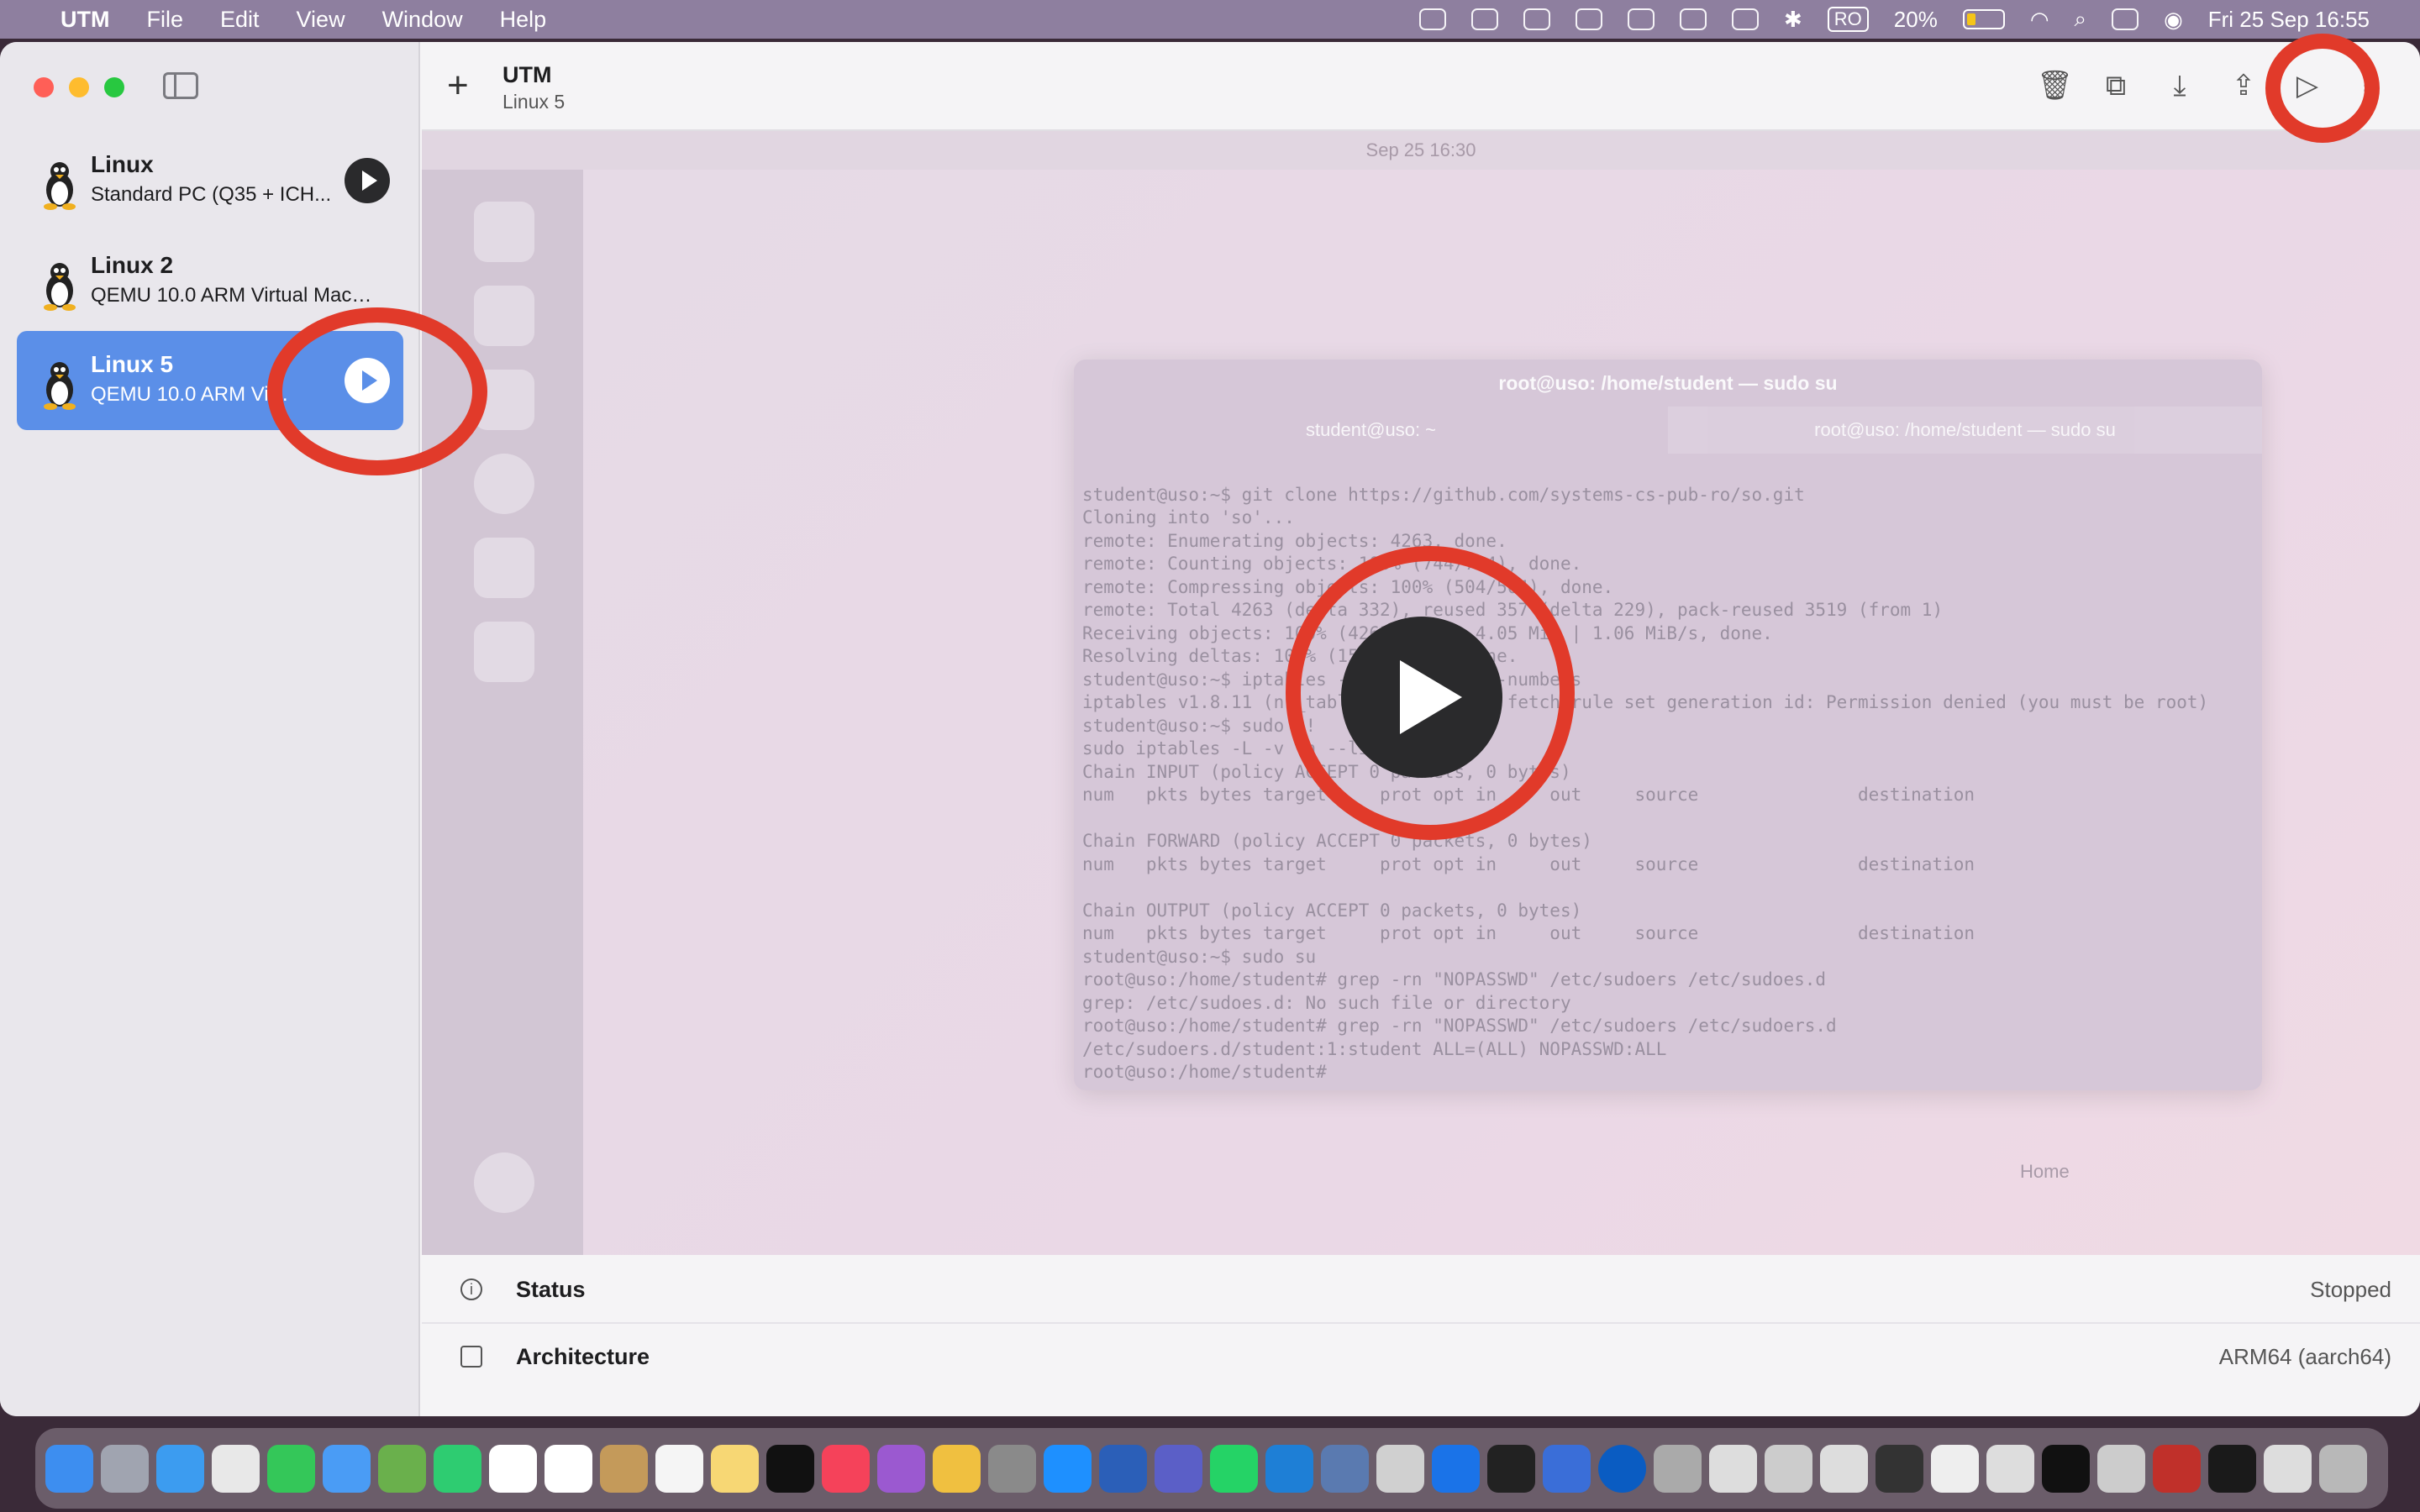  What do you see at coordinates (458, 85) in the screenshot?
I see `add-vm-button: +` at bounding box center [458, 85].